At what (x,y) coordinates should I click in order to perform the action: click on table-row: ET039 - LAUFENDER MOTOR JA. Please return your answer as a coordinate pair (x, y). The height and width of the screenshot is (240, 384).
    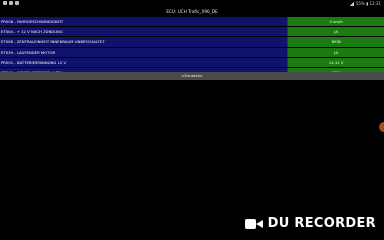
    Looking at the image, I should click on (192, 52).